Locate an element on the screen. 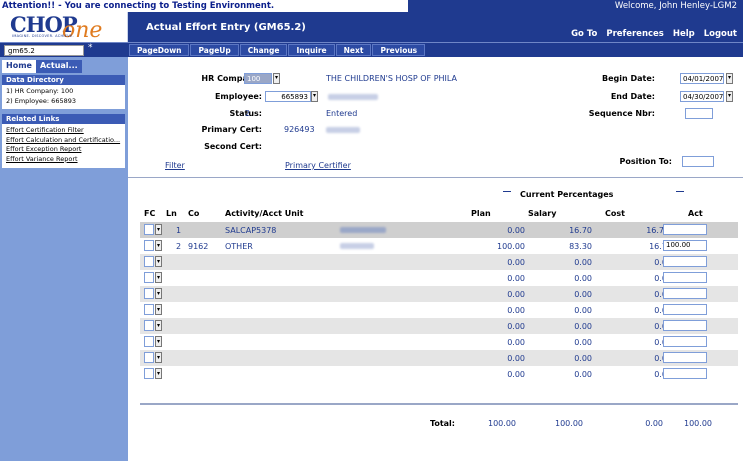 This screenshot has height=461, width=743. position-to-field is located at coordinates (698, 161).